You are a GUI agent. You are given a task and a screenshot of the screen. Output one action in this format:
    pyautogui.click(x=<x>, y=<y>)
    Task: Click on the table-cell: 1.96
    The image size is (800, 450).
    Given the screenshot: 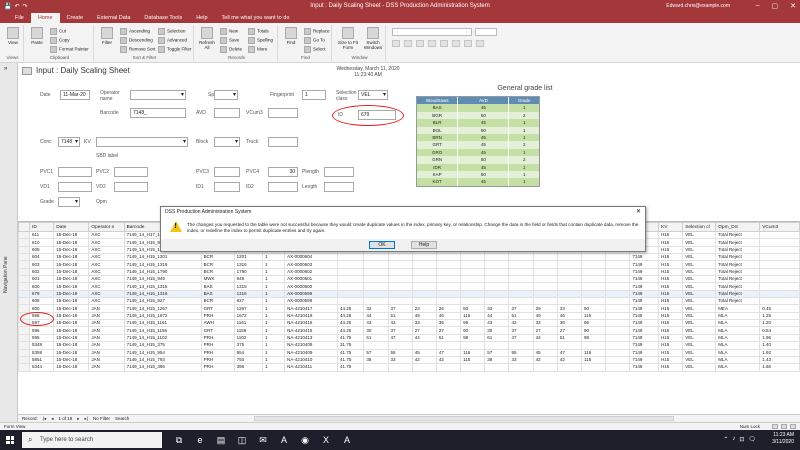 What is the action you would take?
    pyautogui.click(x=779, y=338)
    